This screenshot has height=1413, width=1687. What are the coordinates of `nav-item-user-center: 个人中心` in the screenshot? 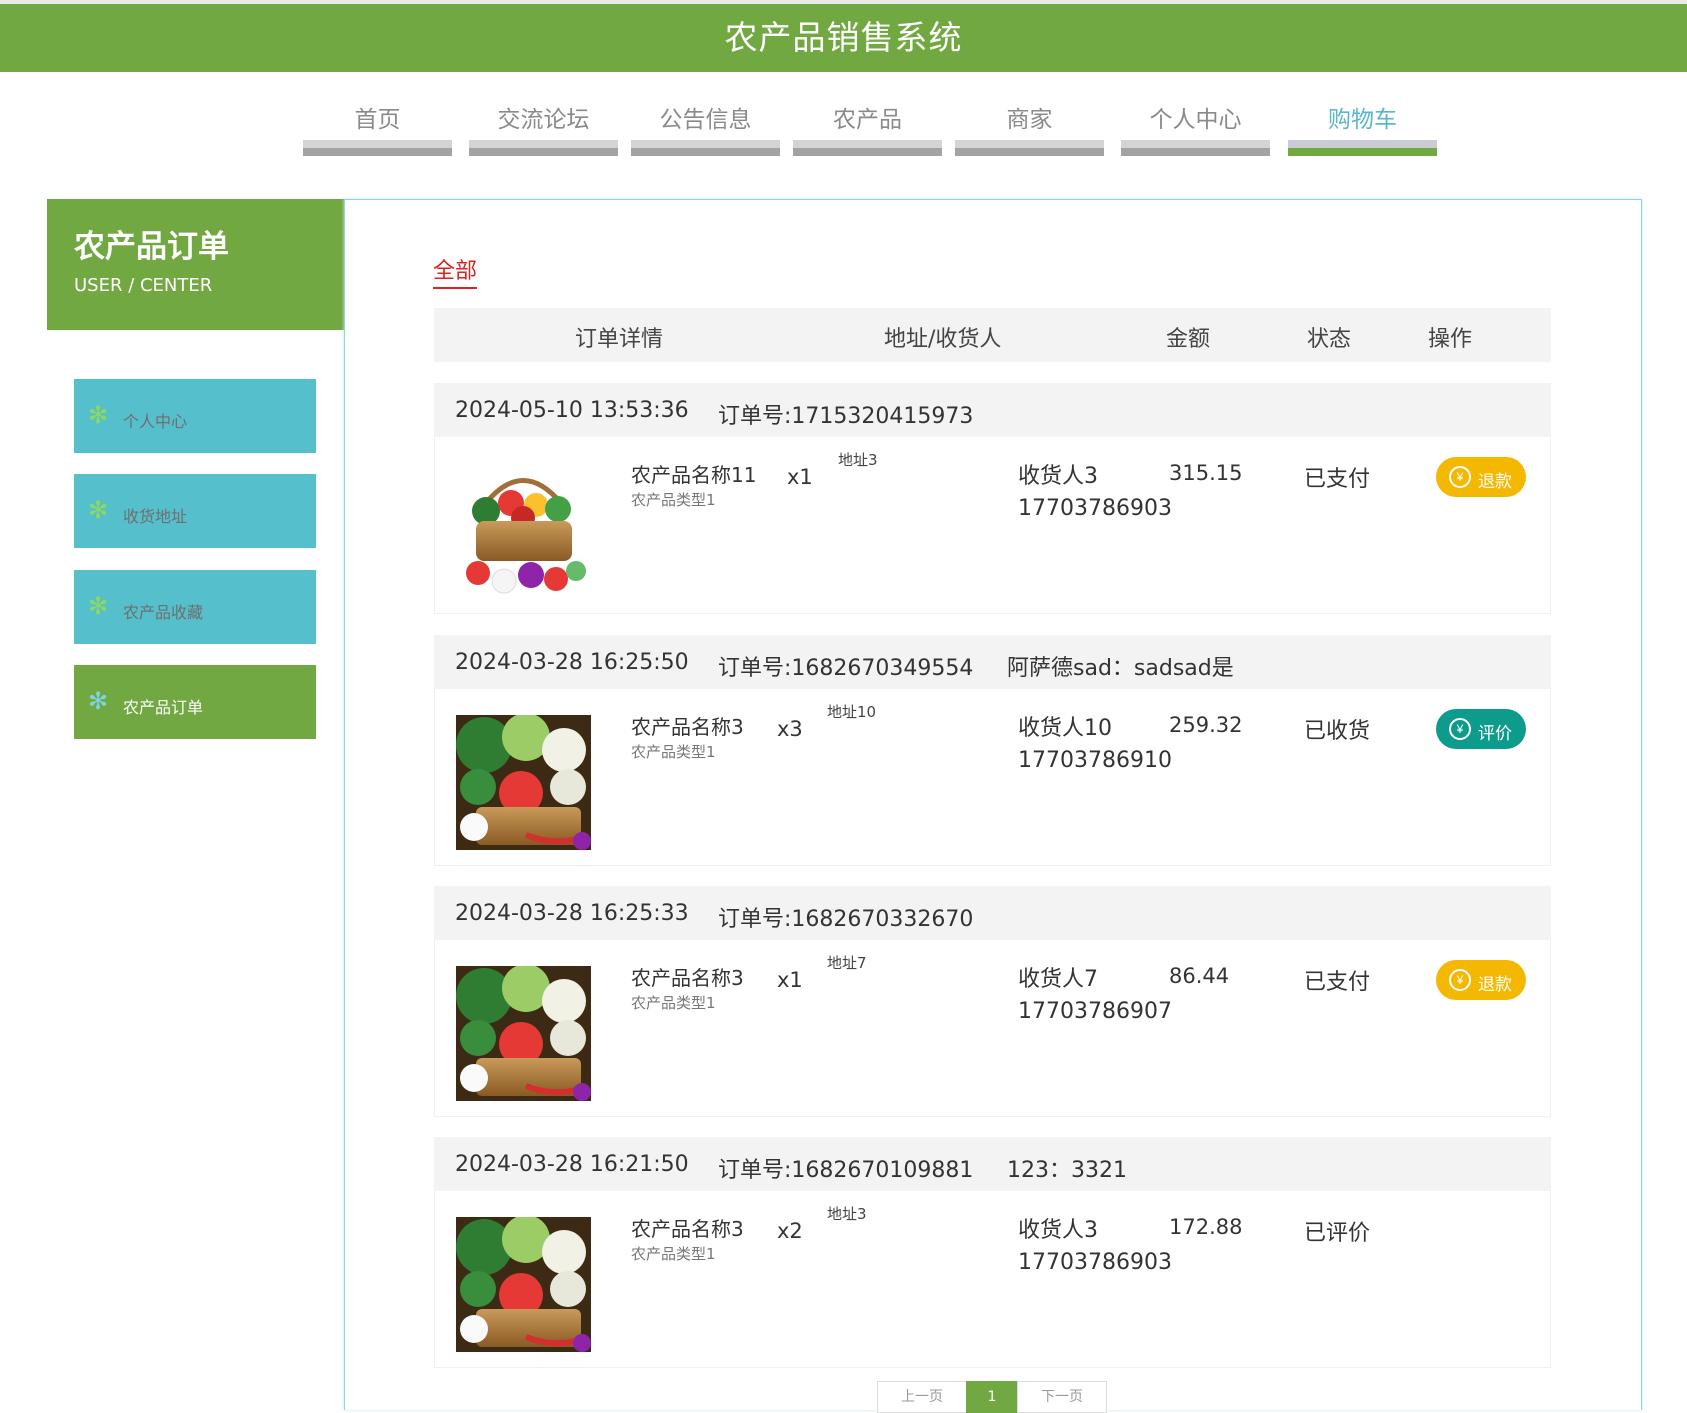 It's located at (1195, 126).